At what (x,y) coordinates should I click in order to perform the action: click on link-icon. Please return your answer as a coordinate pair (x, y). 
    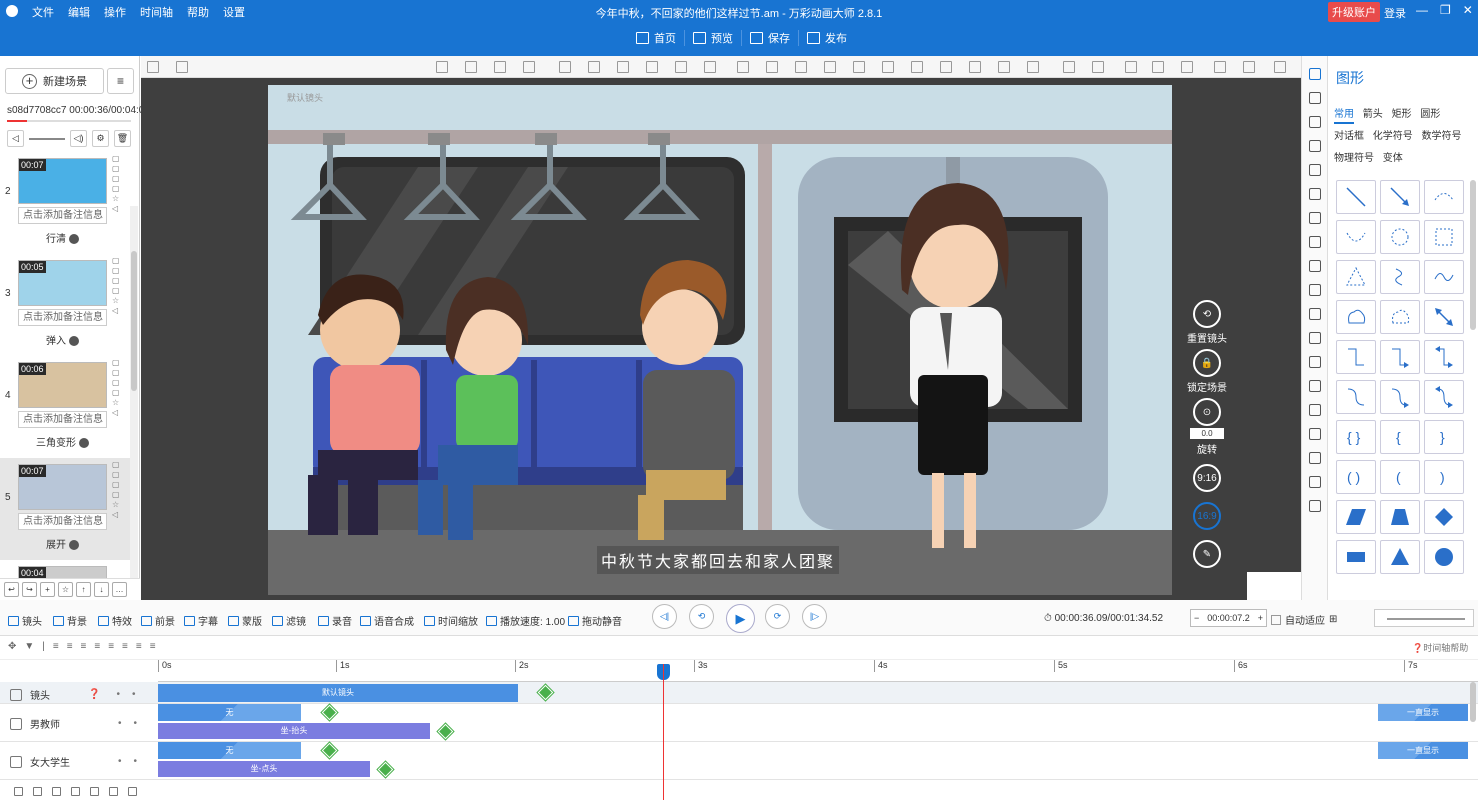
    Looking at the image, I should click on (710, 67).